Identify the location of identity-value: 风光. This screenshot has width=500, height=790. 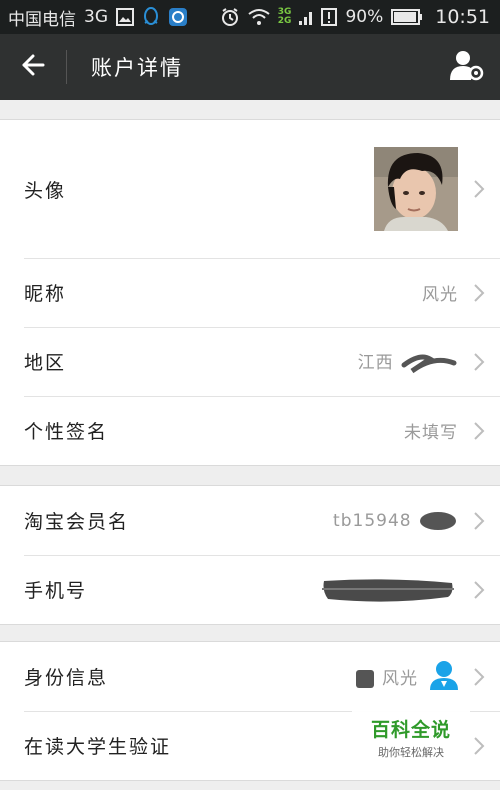
(386, 677).